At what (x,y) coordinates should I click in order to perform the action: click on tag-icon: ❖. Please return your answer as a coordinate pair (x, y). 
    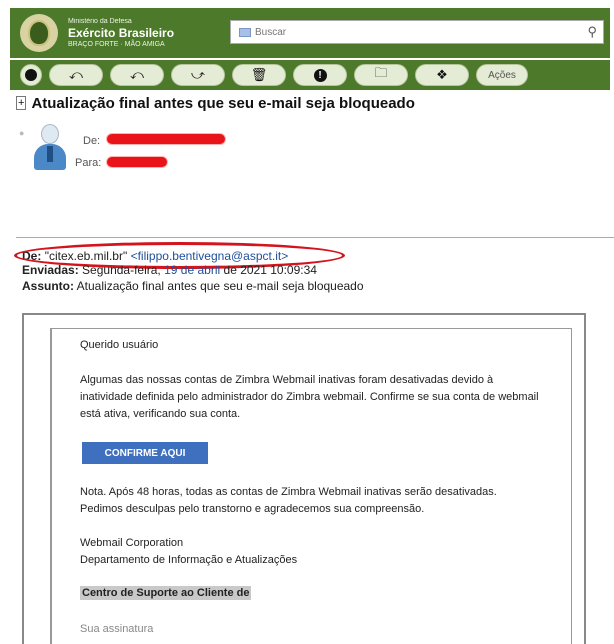
    Looking at the image, I should click on (442, 74).